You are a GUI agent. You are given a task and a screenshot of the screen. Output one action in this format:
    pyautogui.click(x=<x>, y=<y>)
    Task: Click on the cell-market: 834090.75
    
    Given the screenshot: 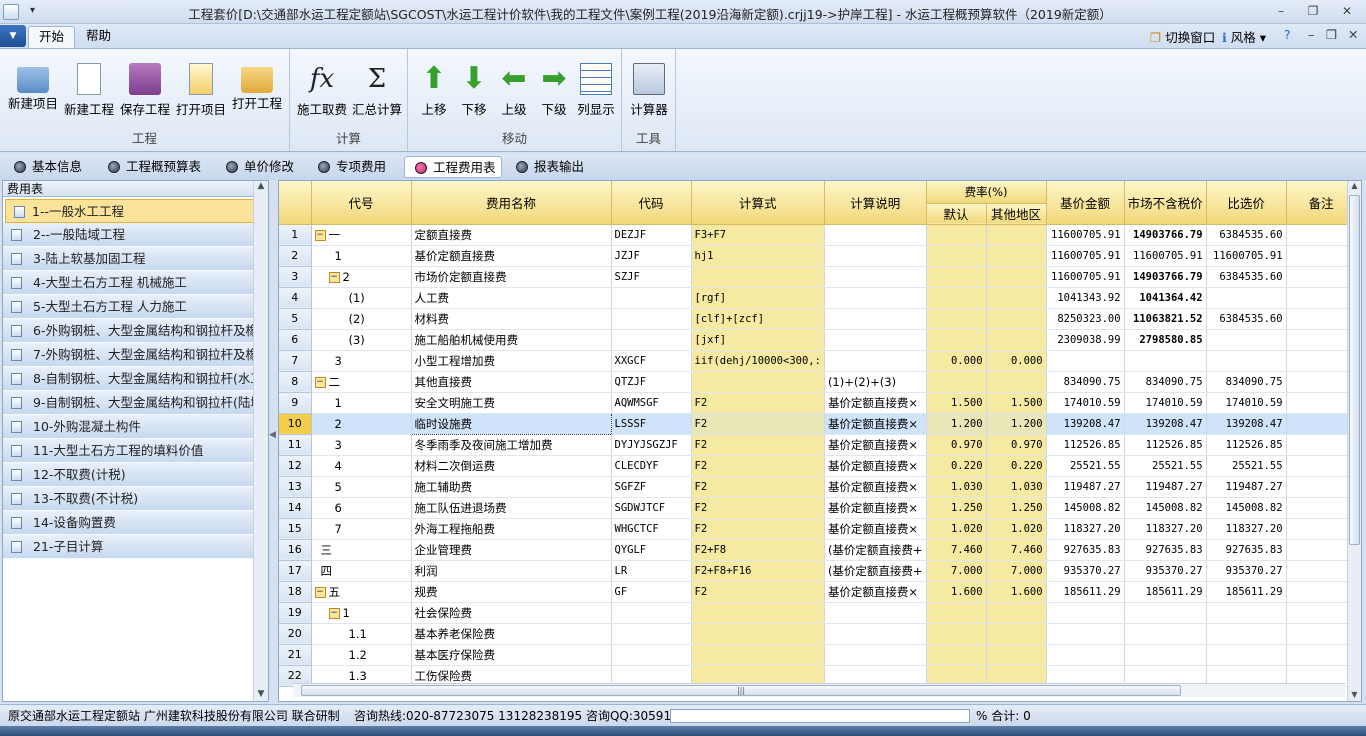 What is the action you would take?
    pyautogui.click(x=1165, y=382)
    